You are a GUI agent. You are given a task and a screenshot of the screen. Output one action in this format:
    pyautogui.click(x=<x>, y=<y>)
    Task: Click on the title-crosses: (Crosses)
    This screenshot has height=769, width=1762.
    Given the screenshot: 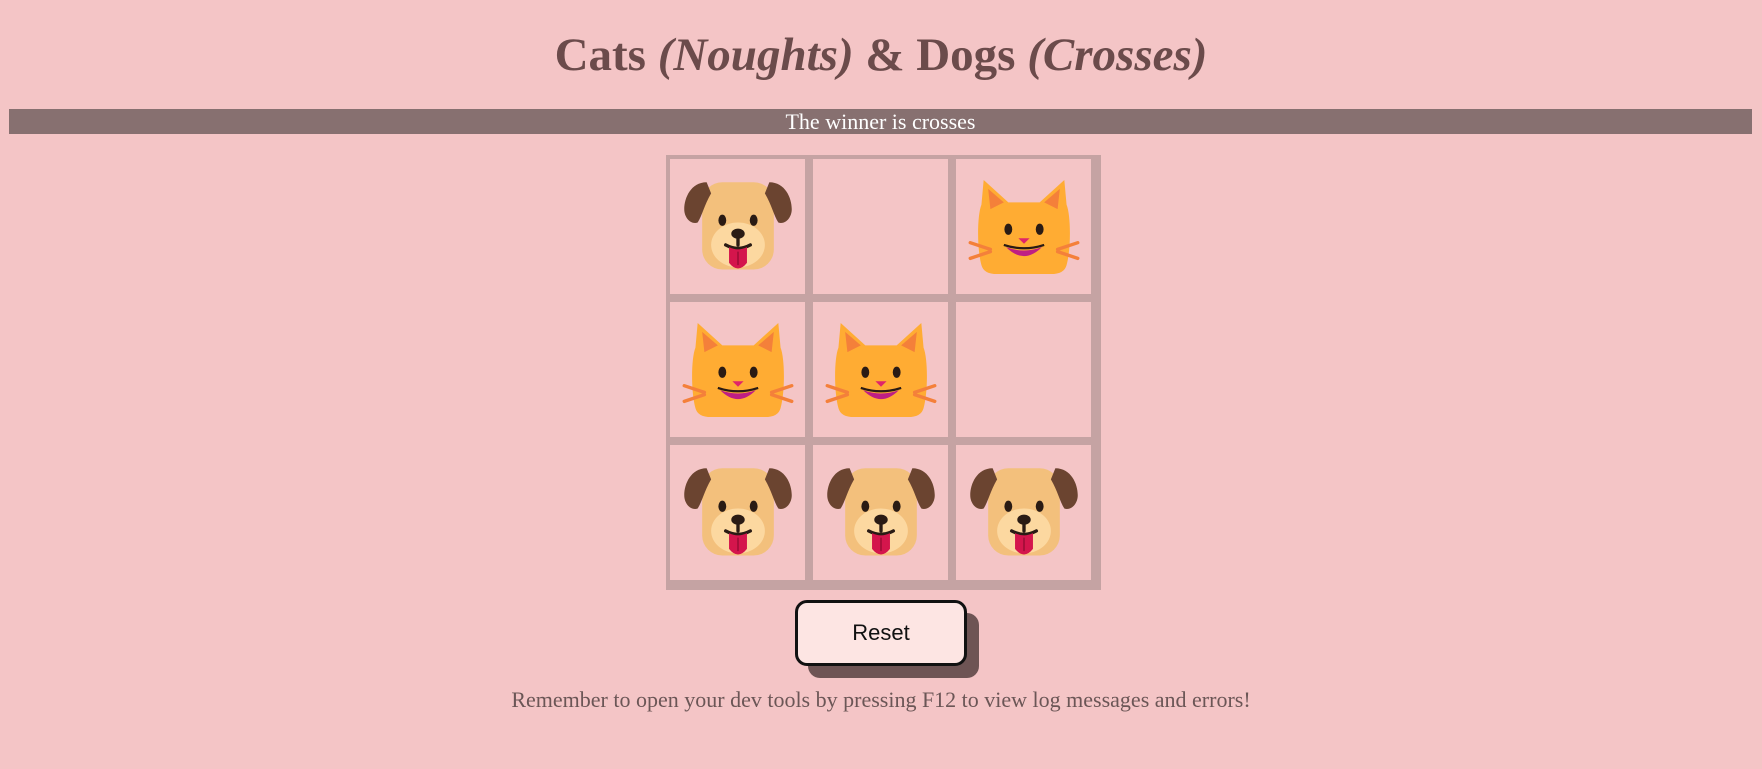 What is the action you would take?
    pyautogui.click(x=1117, y=55)
    